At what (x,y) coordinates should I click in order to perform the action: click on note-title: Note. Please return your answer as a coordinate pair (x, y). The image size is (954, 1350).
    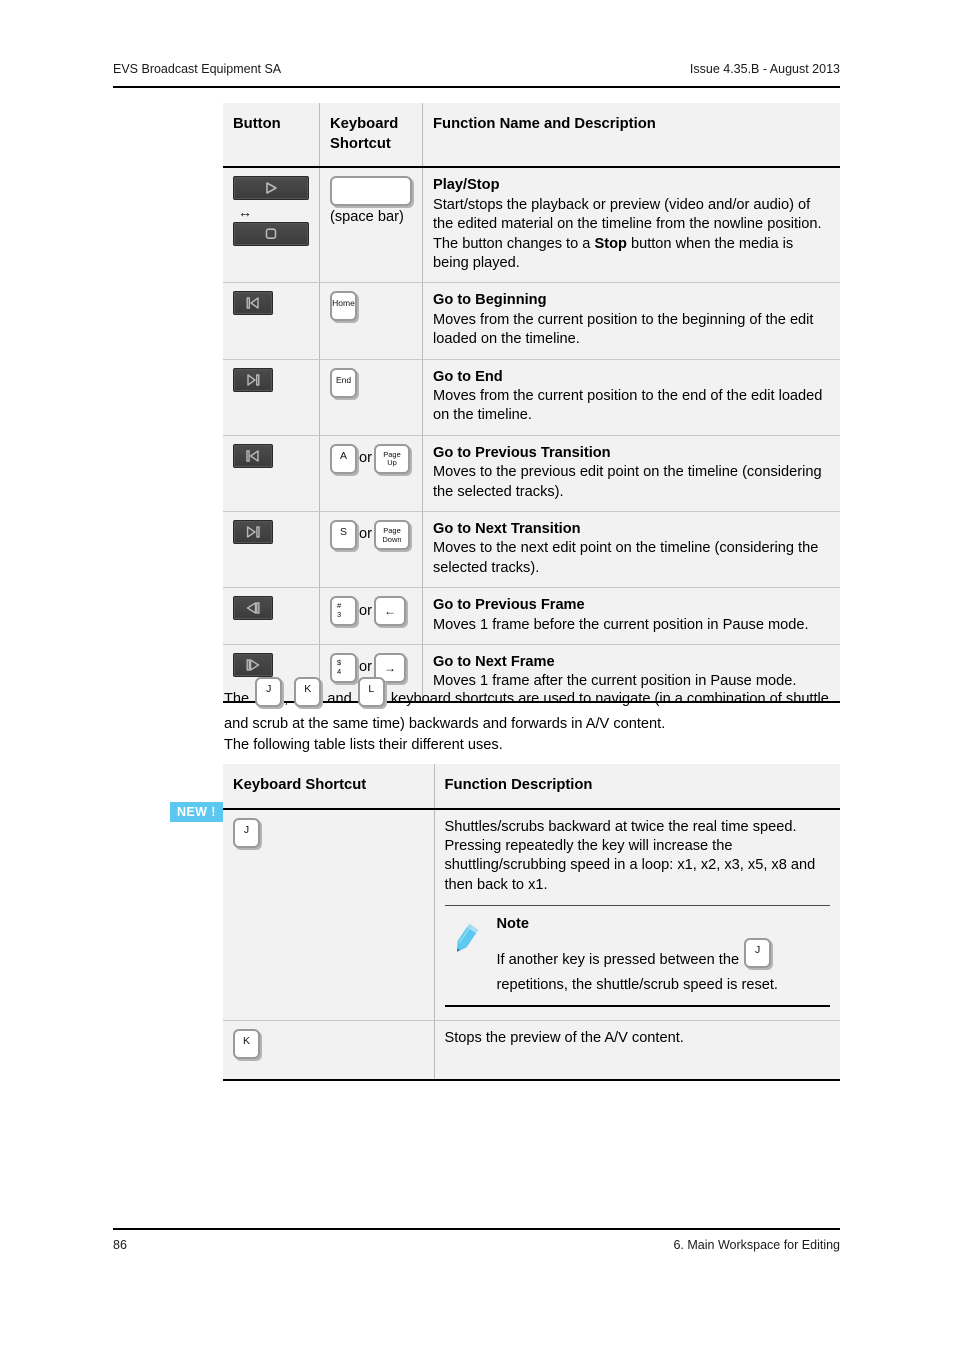
    Looking at the image, I should click on (512, 924).